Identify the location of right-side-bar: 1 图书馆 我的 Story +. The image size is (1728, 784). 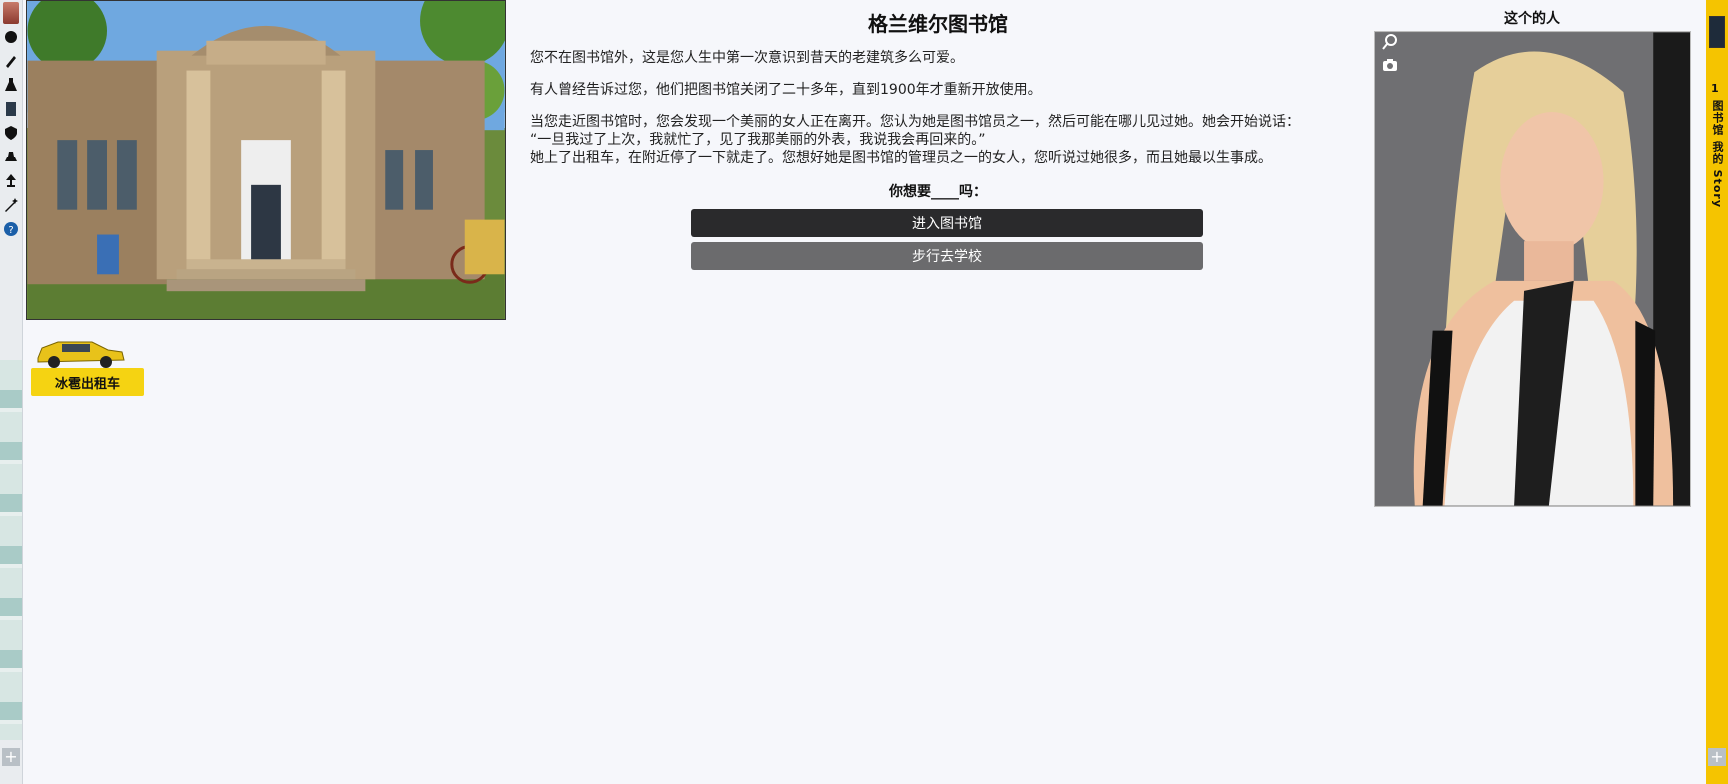
(1717, 392).